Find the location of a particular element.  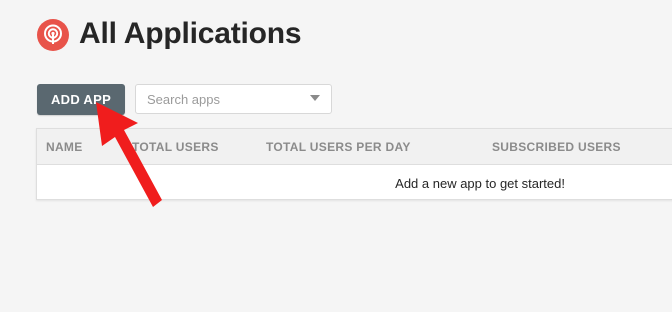

app-logo is located at coordinates (53, 35).